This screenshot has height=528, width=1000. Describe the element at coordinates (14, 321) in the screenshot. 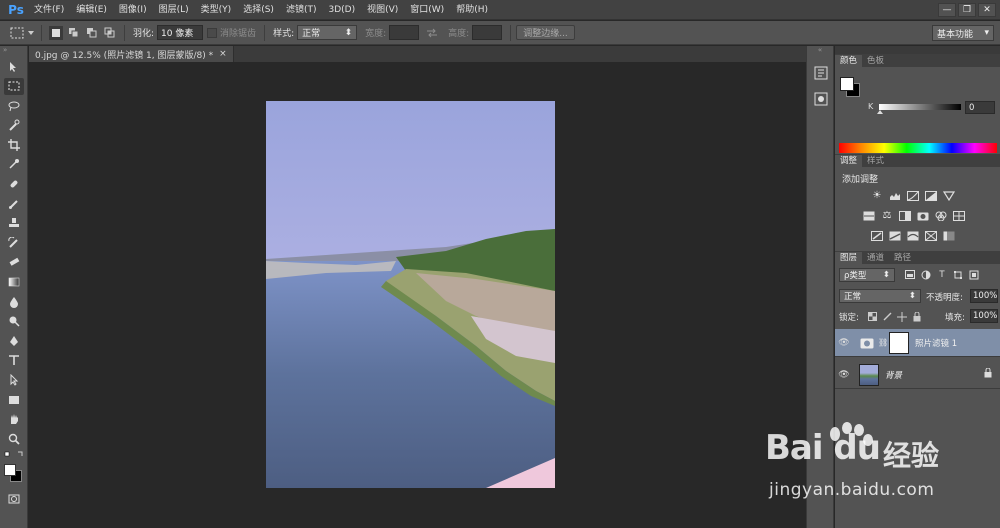

I see `dodge-tool-icon` at that location.